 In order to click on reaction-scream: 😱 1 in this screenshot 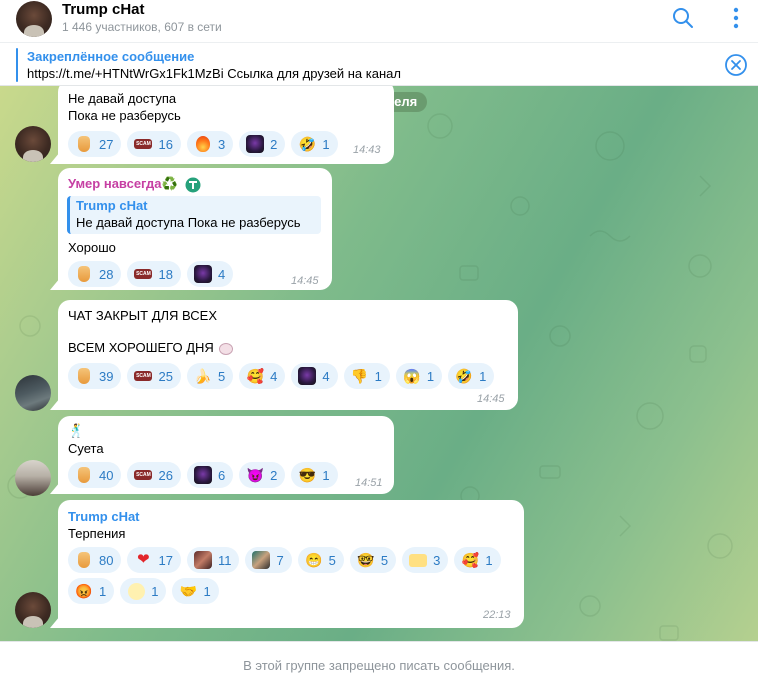, I will do `click(419, 376)`.